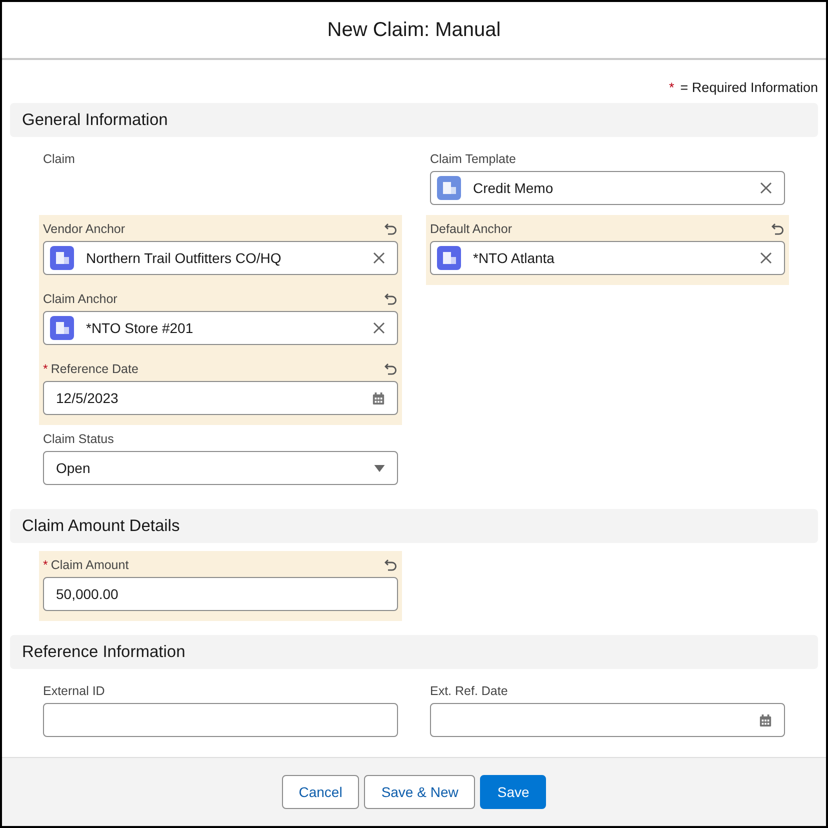 This screenshot has width=828, height=828. I want to click on lookup-field: Credit Memo, so click(607, 188).